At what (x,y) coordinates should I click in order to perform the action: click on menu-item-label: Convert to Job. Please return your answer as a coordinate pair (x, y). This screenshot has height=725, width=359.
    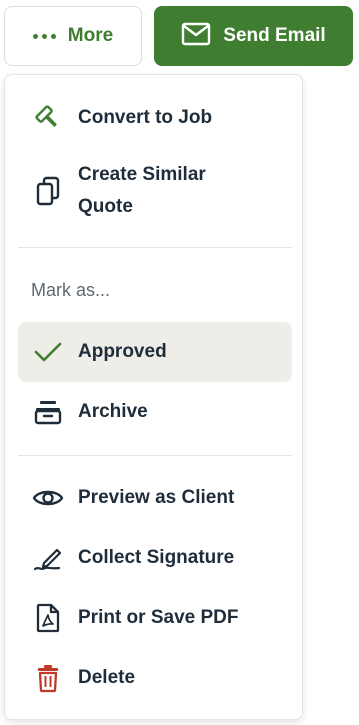
    Looking at the image, I should click on (145, 117).